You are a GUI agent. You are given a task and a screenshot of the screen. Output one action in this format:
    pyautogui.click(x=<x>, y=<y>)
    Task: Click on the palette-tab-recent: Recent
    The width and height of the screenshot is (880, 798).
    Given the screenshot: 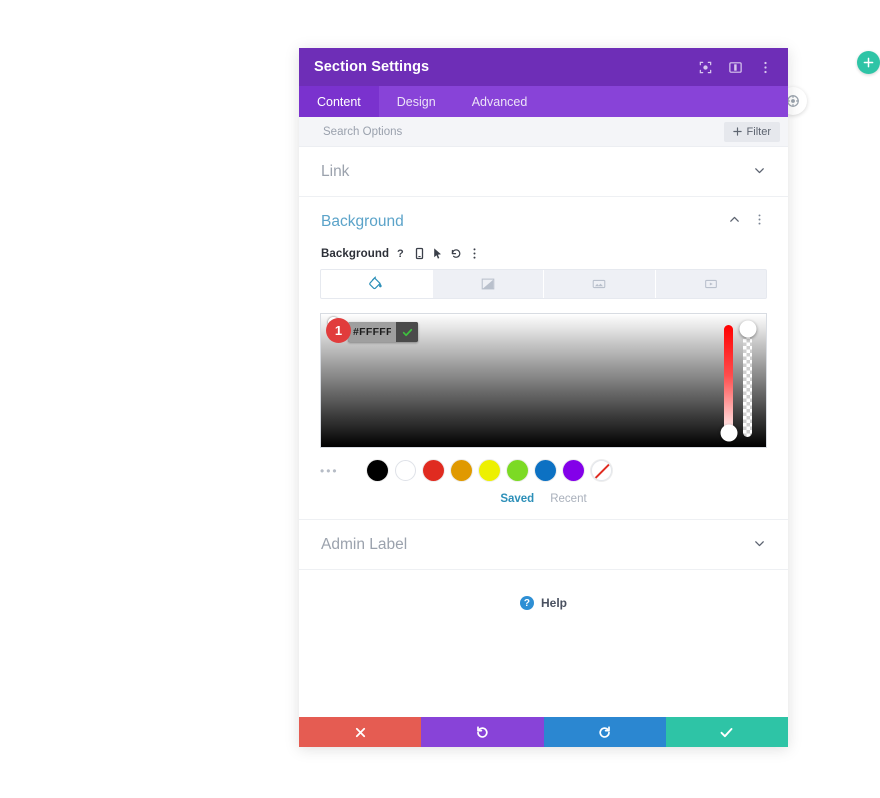 What is the action you would take?
    pyautogui.click(x=568, y=499)
    